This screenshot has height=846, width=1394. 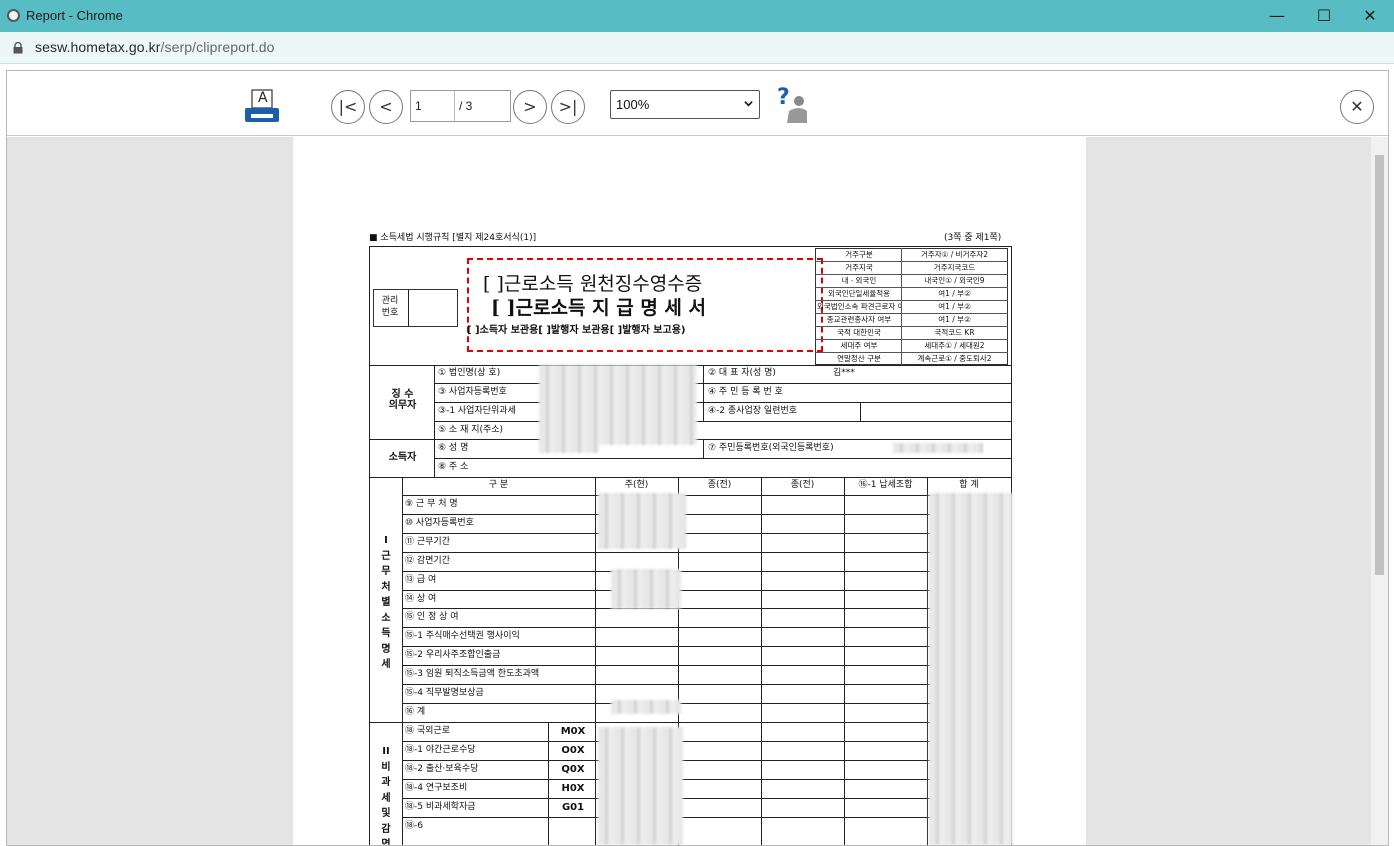 I want to click on chevron-down-icon, so click(x=748, y=104).